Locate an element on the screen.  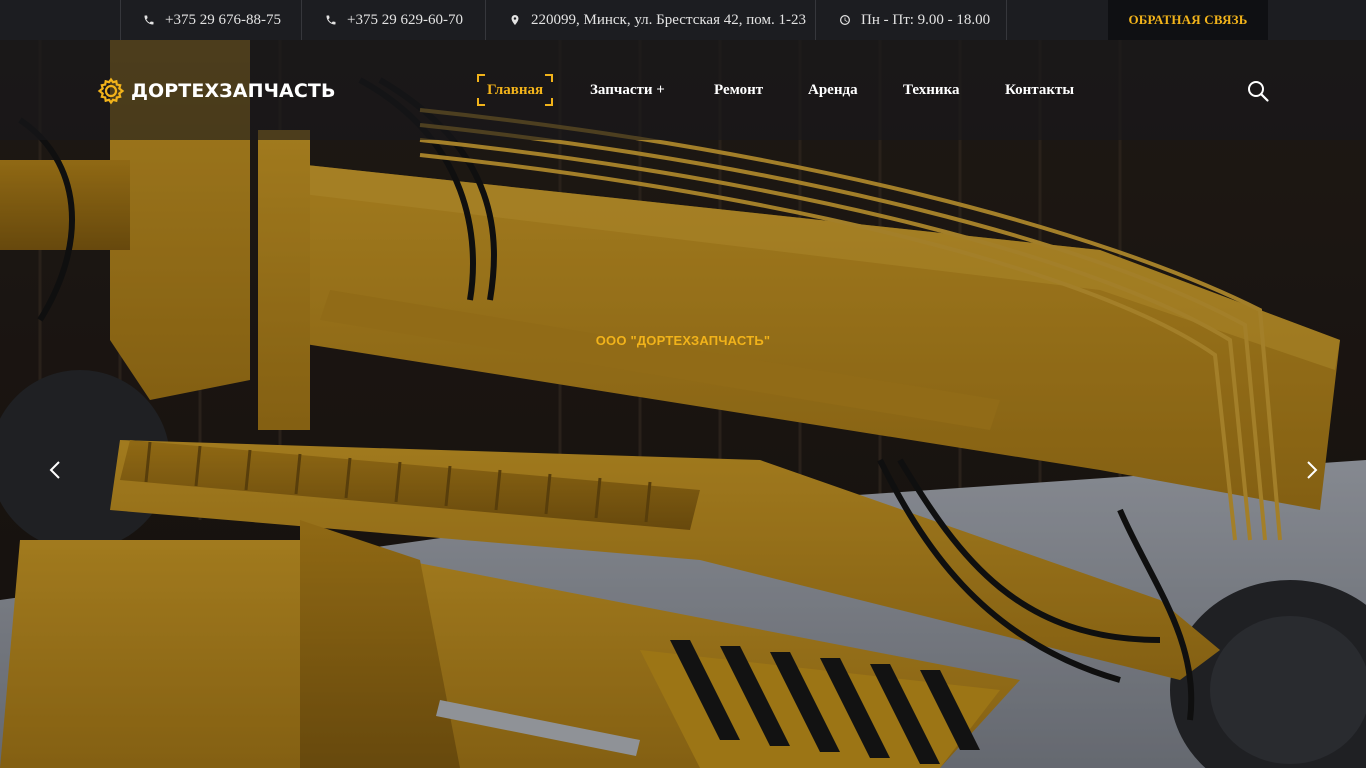
map-marker-icon is located at coordinates (515, 20).